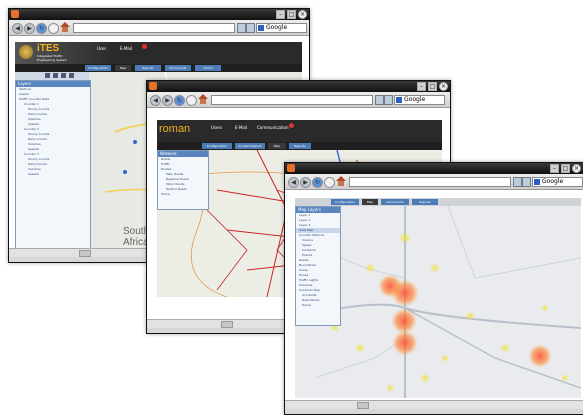 Image resolution: width=583 pixels, height=415 pixels. I want to click on app-menu-bar: Configuration Map Documents Reports, so click(438, 202).